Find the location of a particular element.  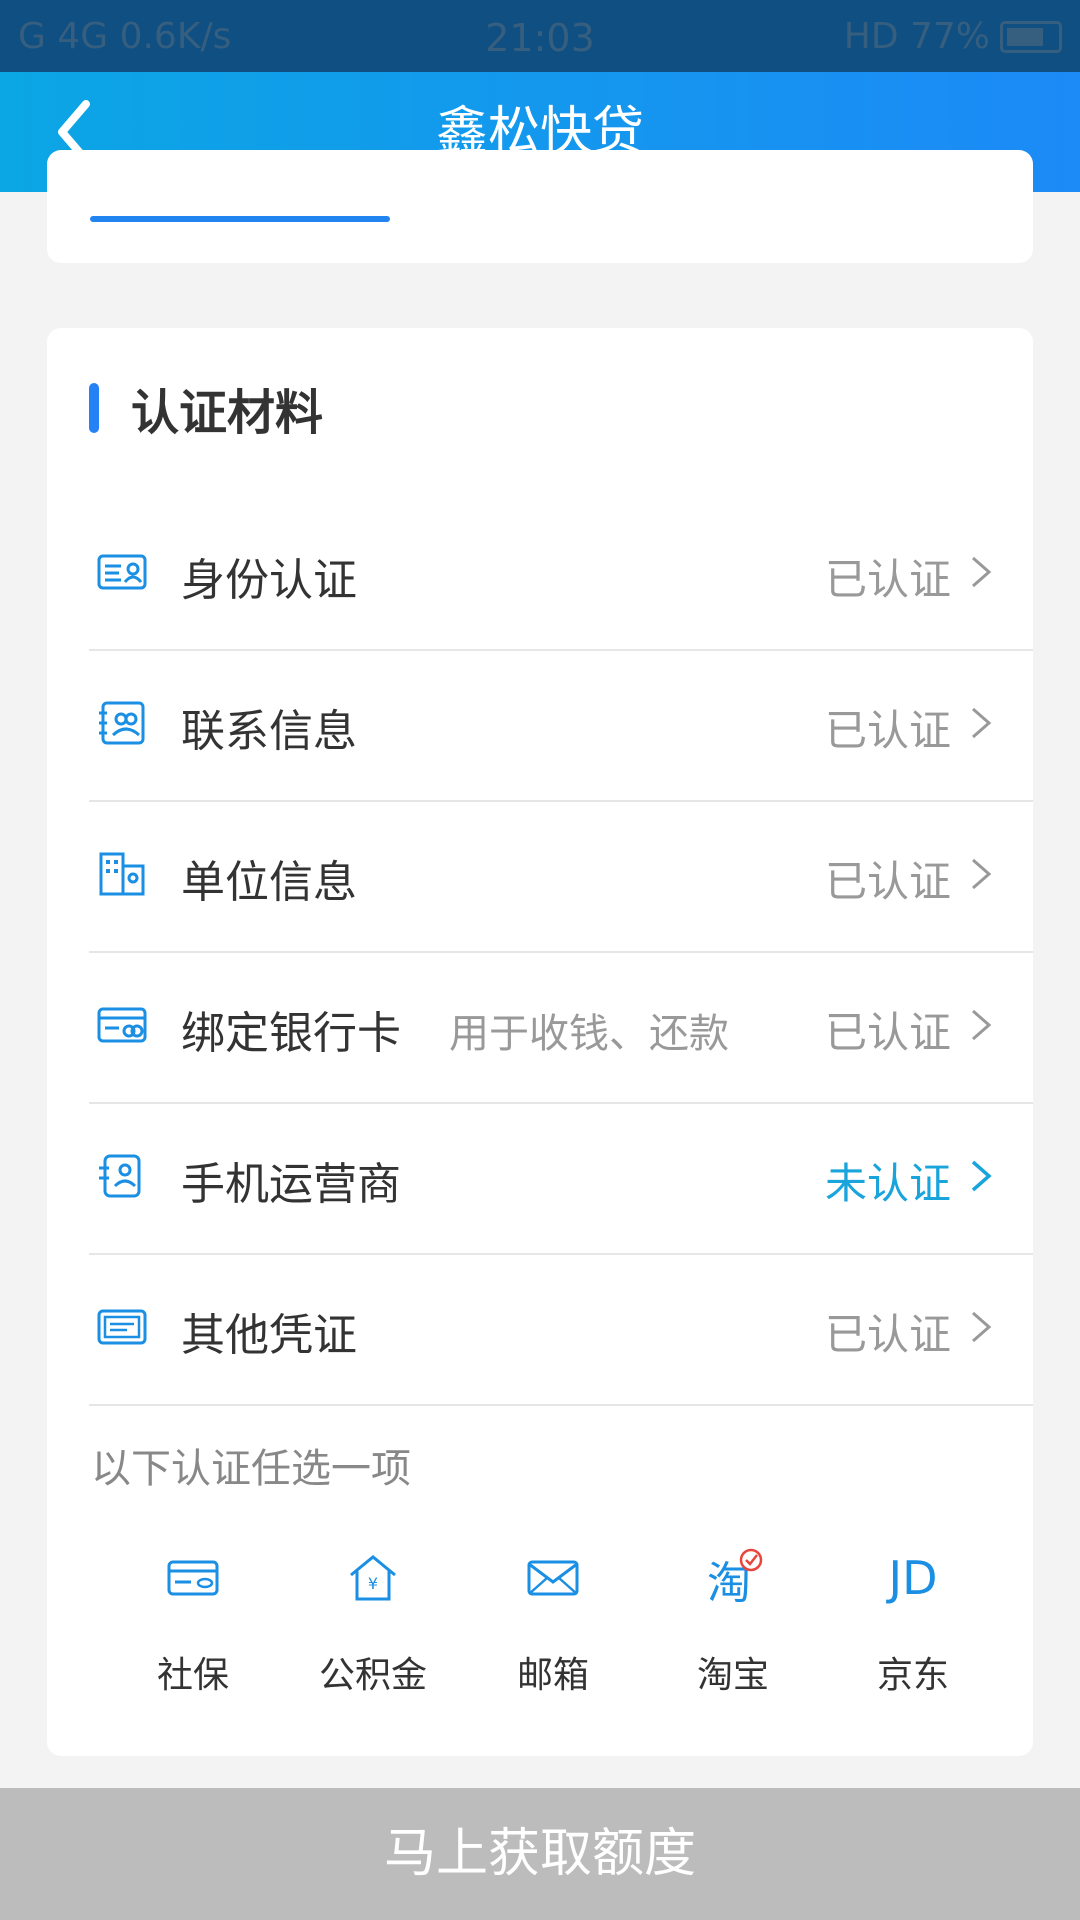

list-item-mobile-carrier: 手机运营商 未认证 is located at coordinates (561, 1179).